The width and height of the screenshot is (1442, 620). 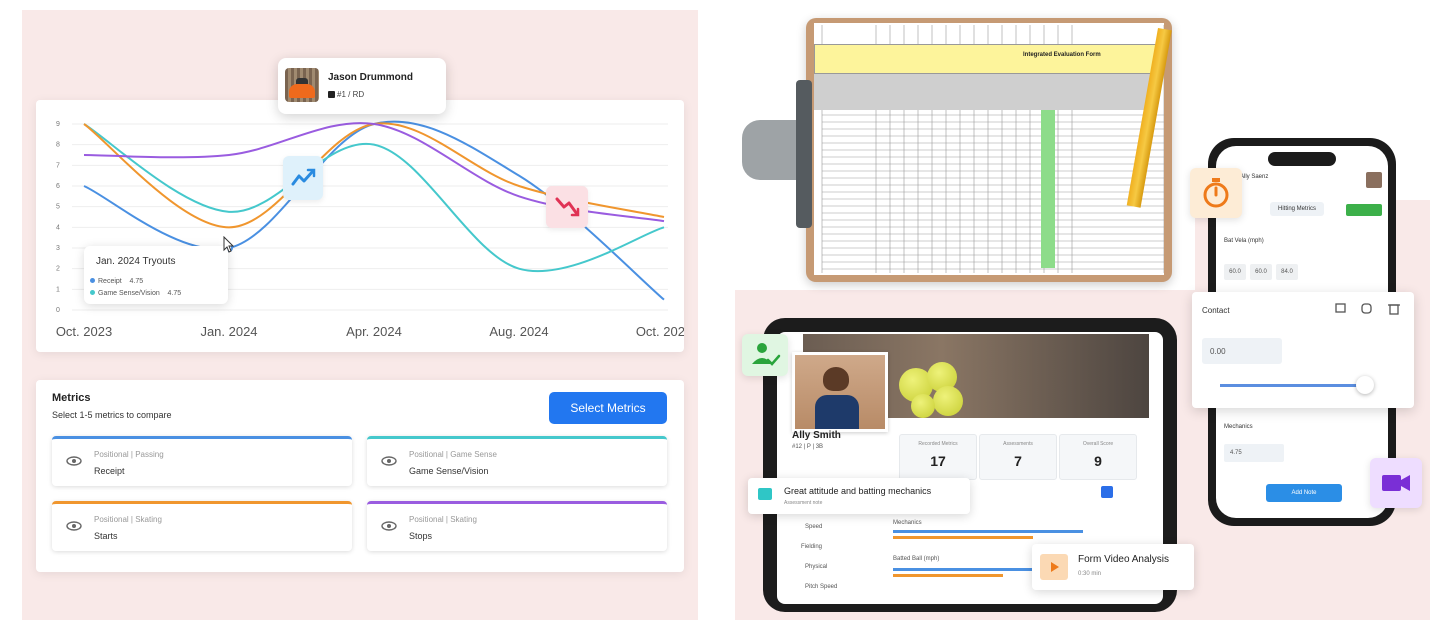 What do you see at coordinates (840, 392) in the screenshot?
I see `athlete-photo` at bounding box center [840, 392].